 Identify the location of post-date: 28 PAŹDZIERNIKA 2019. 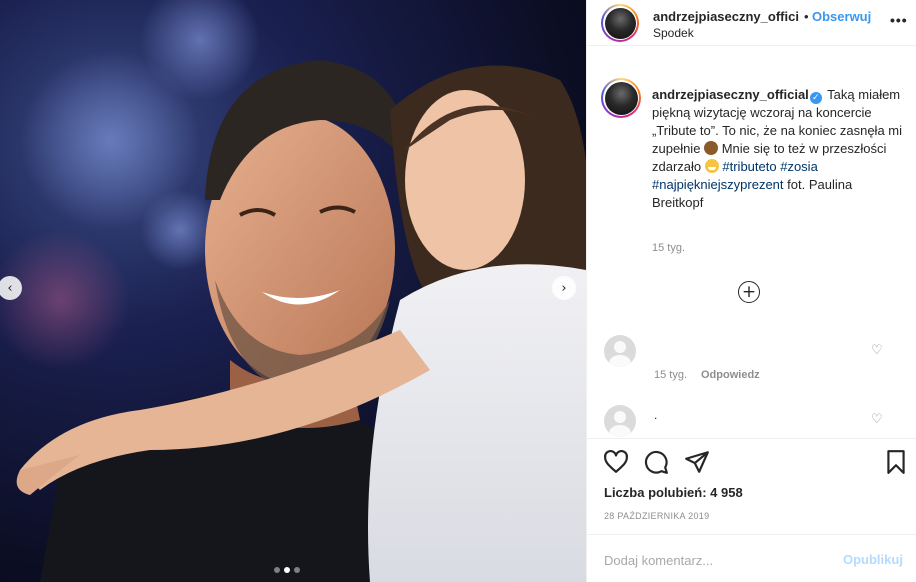
(656, 516).